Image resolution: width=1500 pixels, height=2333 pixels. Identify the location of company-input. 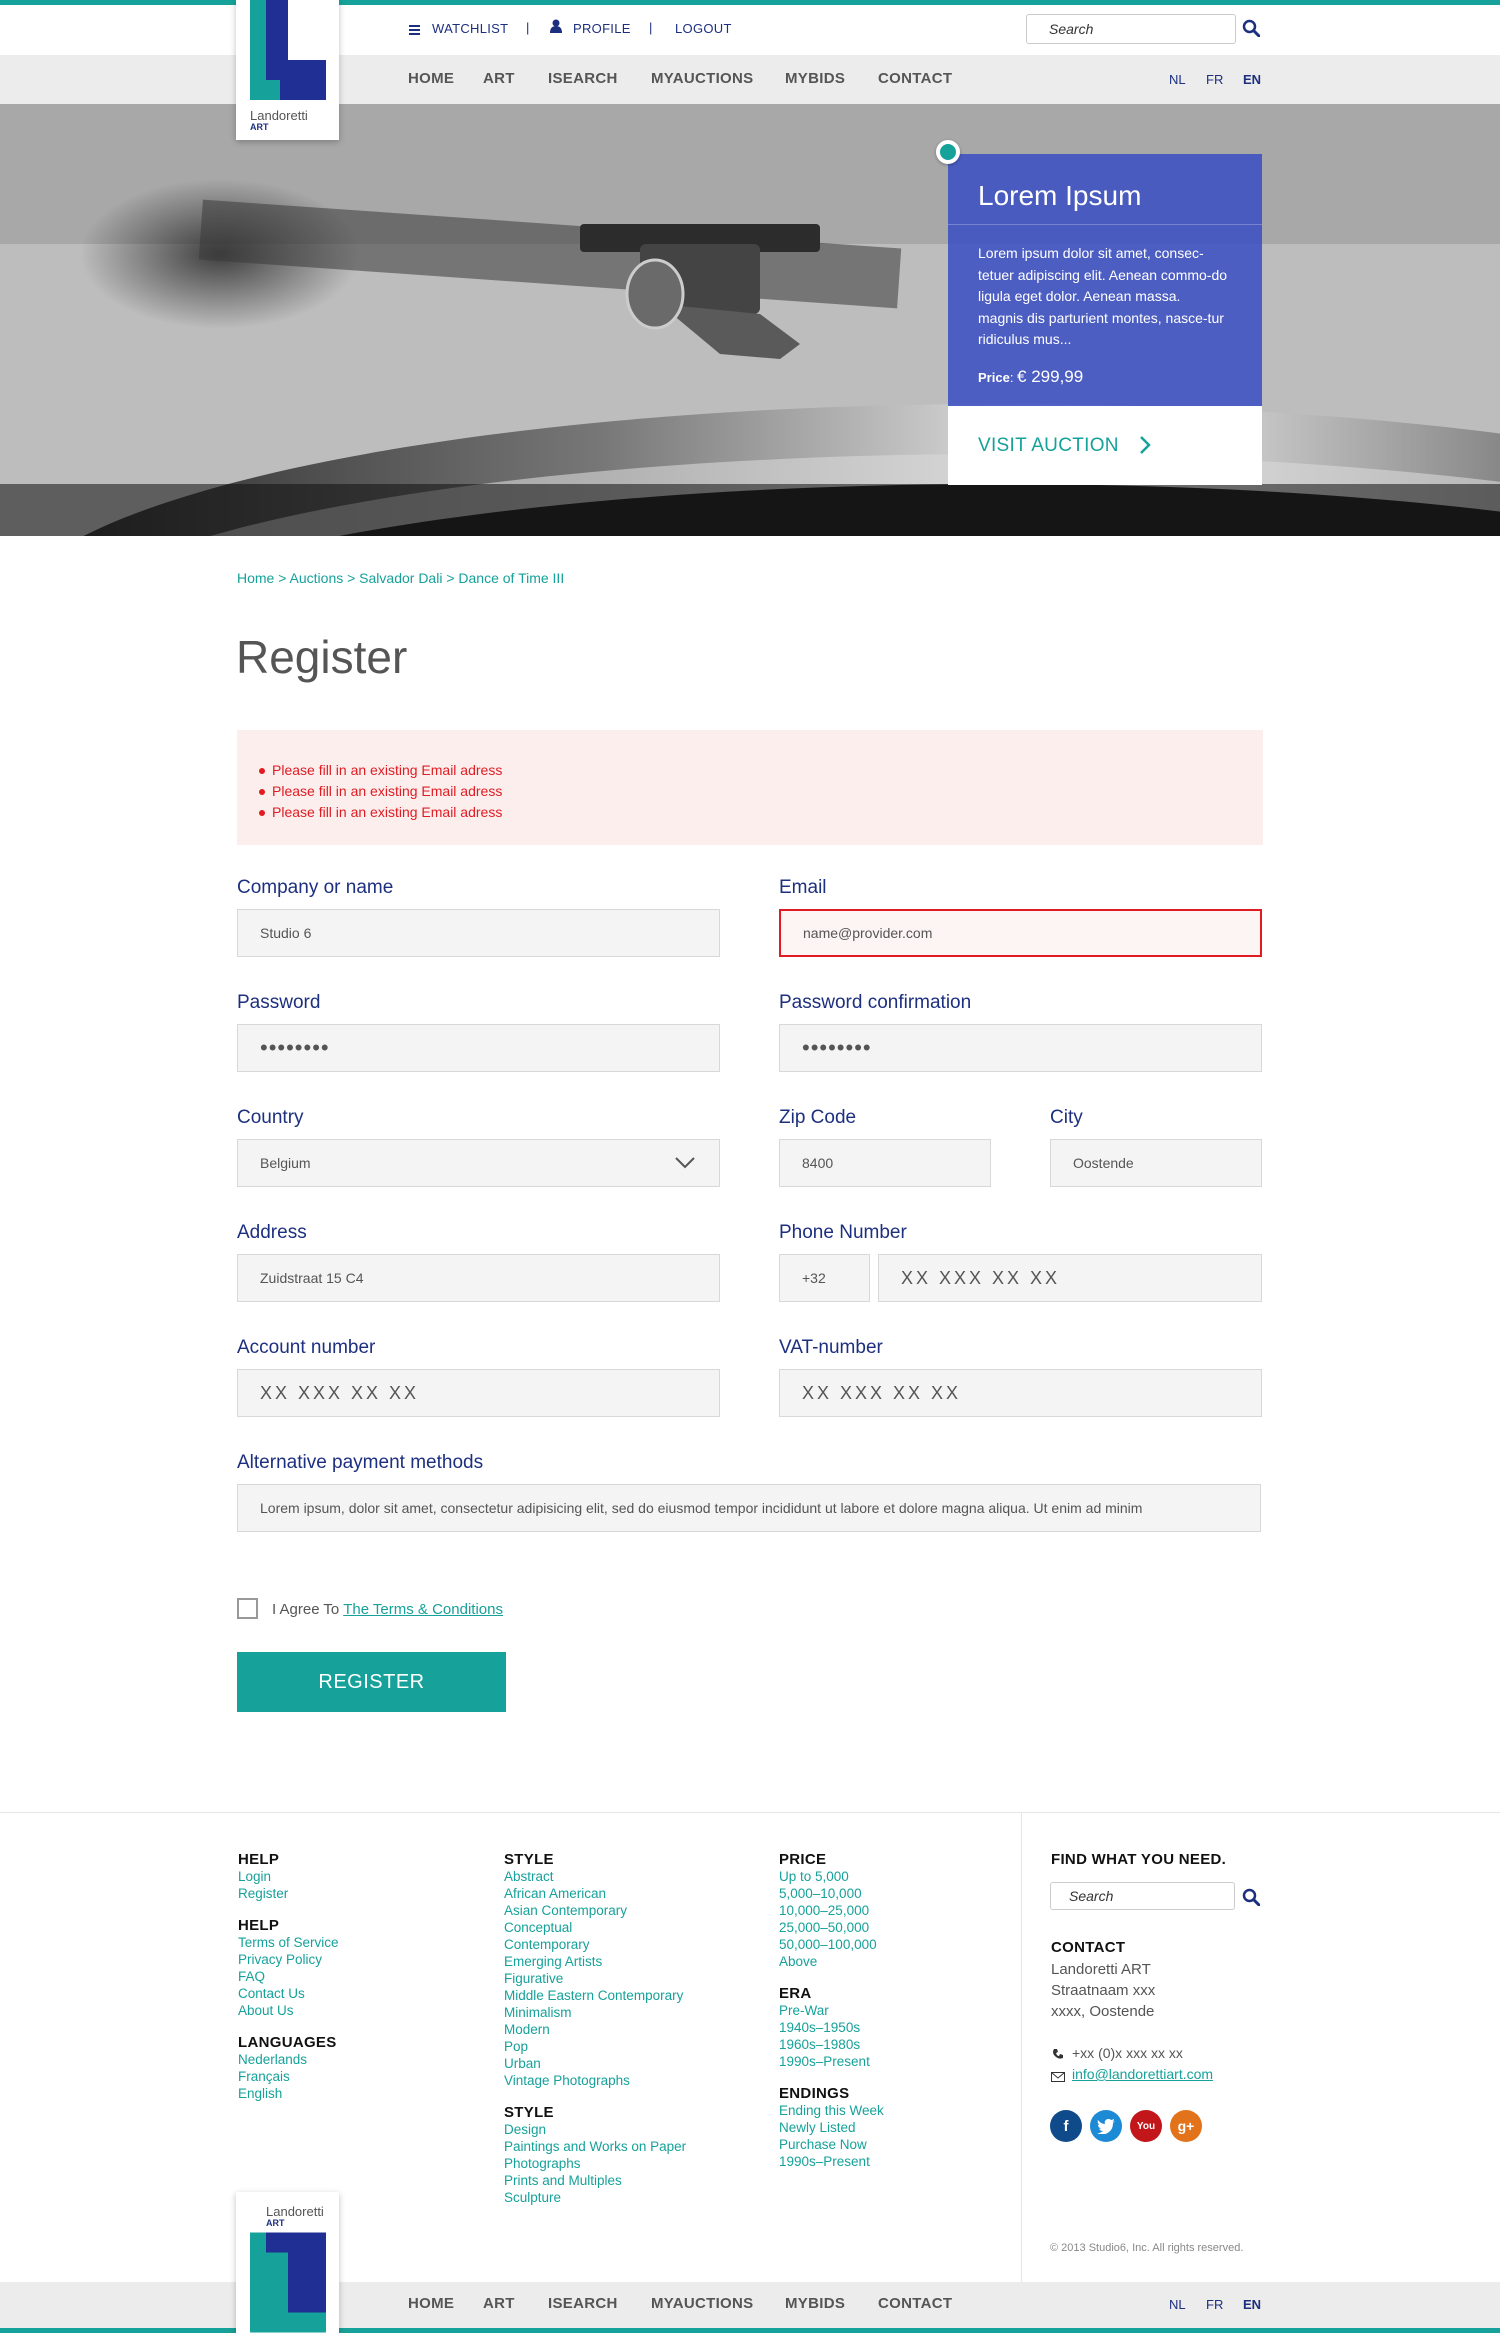
(478, 933).